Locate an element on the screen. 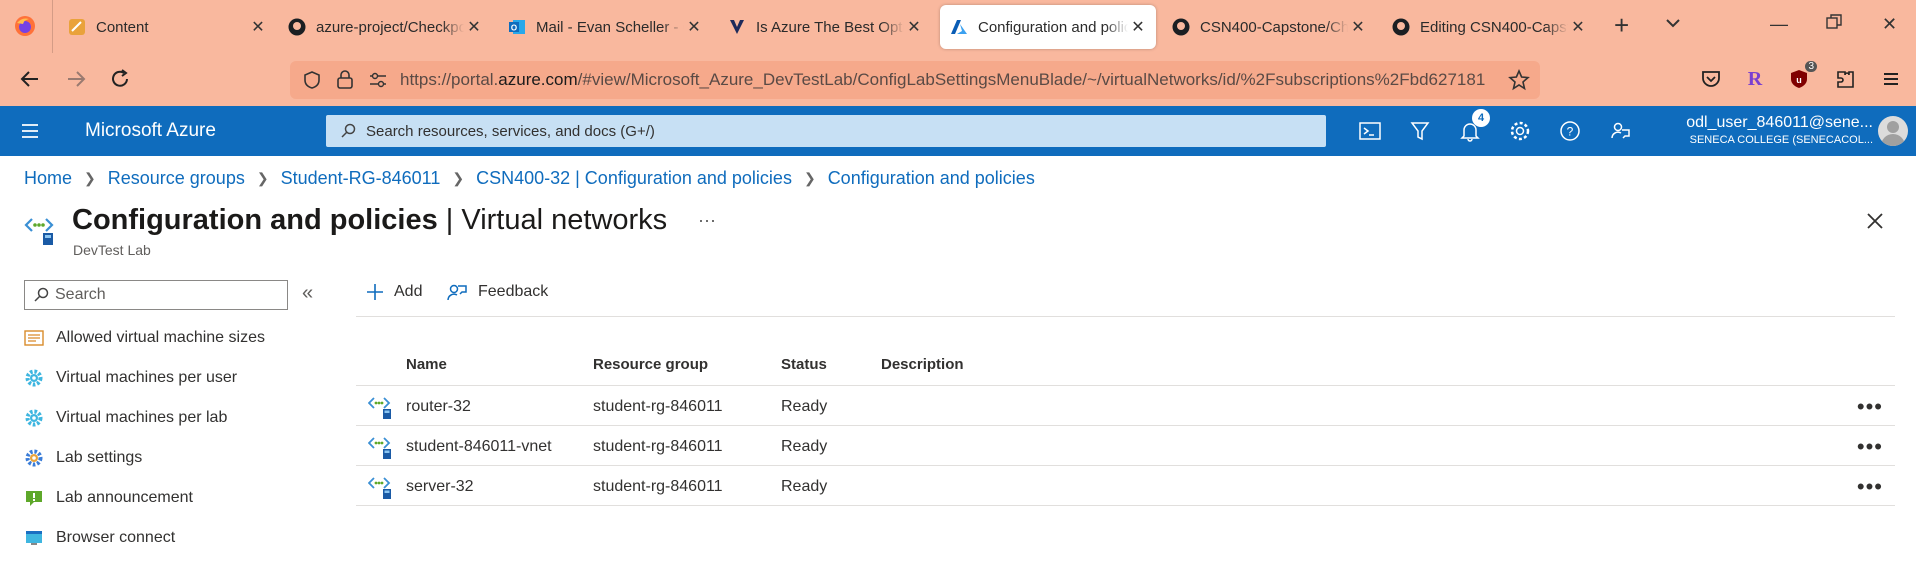 The width and height of the screenshot is (1916, 565). close-blade-button is located at coordinates (1875, 223).